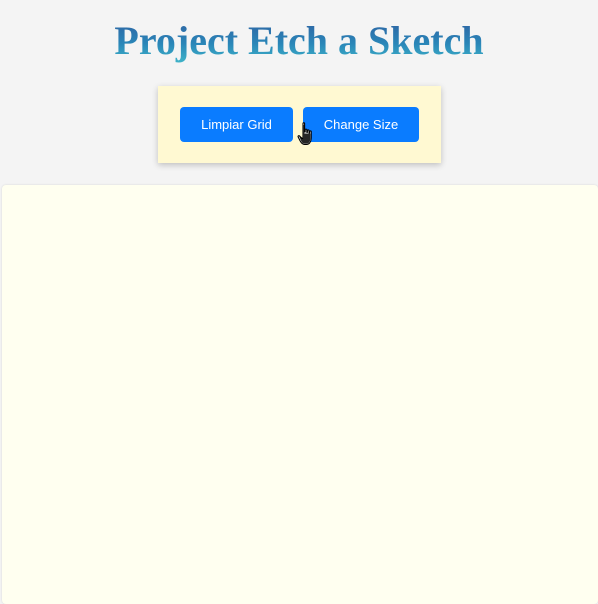 This screenshot has height=604, width=598. What do you see at coordinates (361, 124) in the screenshot?
I see `change-size-button: Change Size` at bounding box center [361, 124].